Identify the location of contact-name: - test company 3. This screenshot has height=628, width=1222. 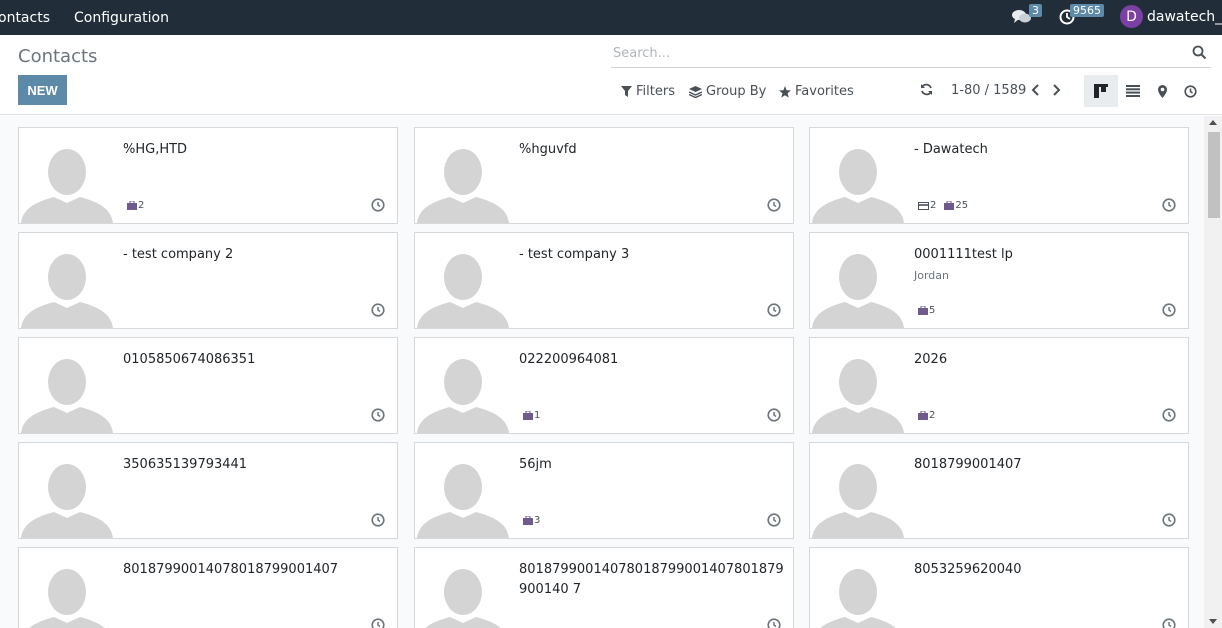
(574, 254).